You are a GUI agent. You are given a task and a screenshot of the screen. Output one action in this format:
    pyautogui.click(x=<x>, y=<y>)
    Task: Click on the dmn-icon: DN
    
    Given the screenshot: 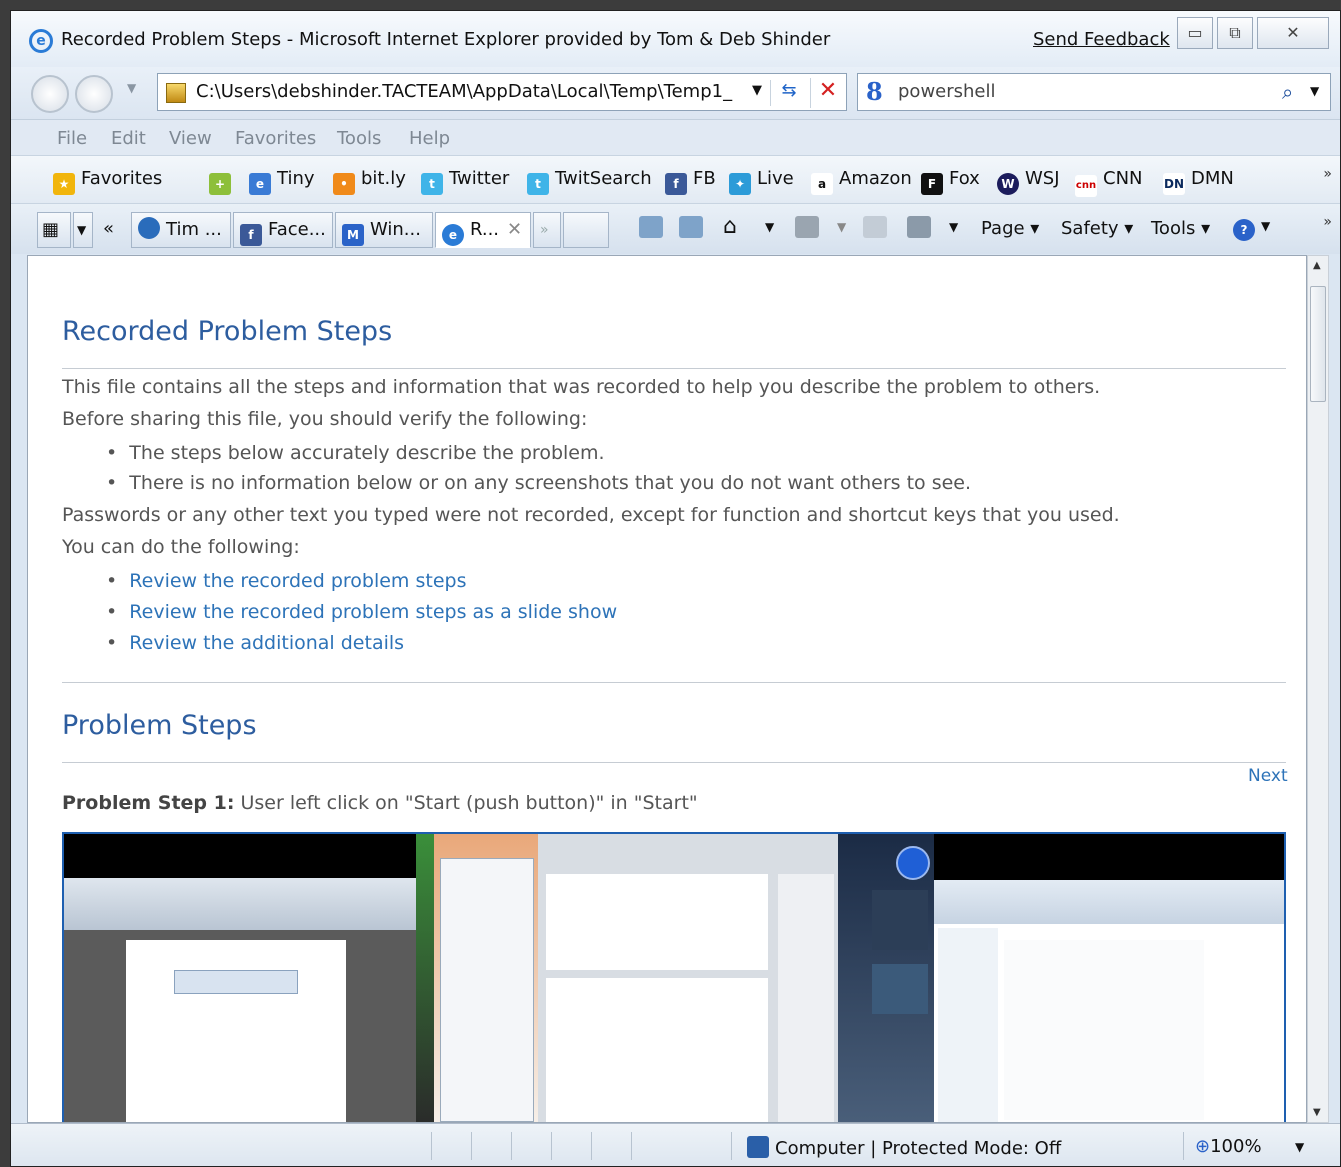 What is the action you would take?
    pyautogui.click(x=1174, y=184)
    